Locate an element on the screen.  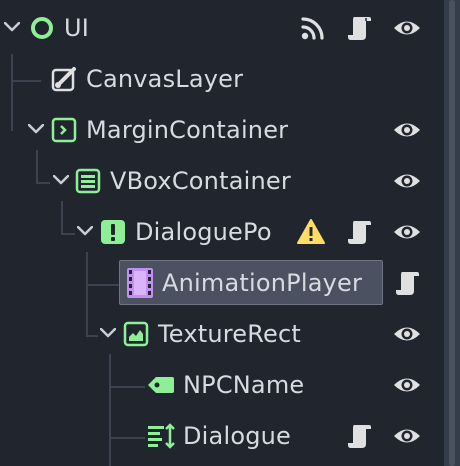
tree-item-animationplayer: AnimationPlayer is located at coordinates (222, 283).